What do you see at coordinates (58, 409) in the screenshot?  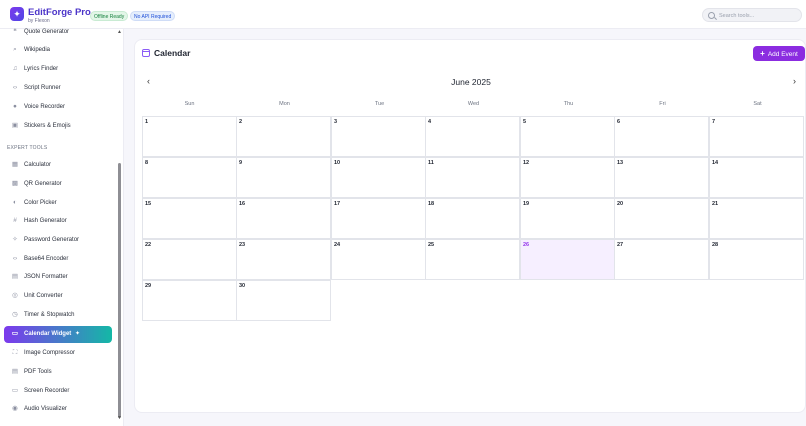 I see `sidebar-item-audio-visualizer: ◉ Audio Visualizer` at bounding box center [58, 409].